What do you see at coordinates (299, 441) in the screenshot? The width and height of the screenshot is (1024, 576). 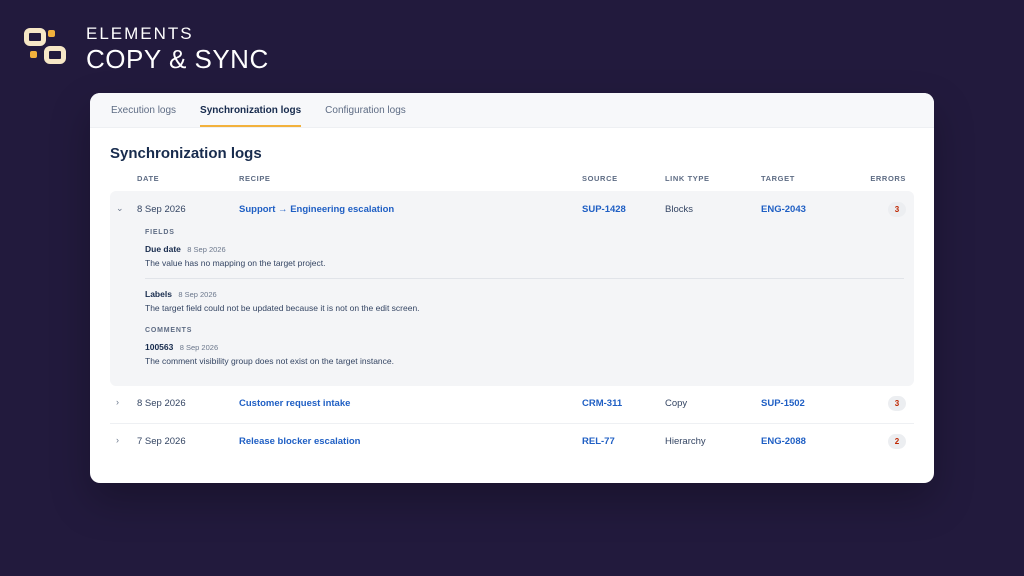 I see `row-recipe-link: Release blocker escalation` at bounding box center [299, 441].